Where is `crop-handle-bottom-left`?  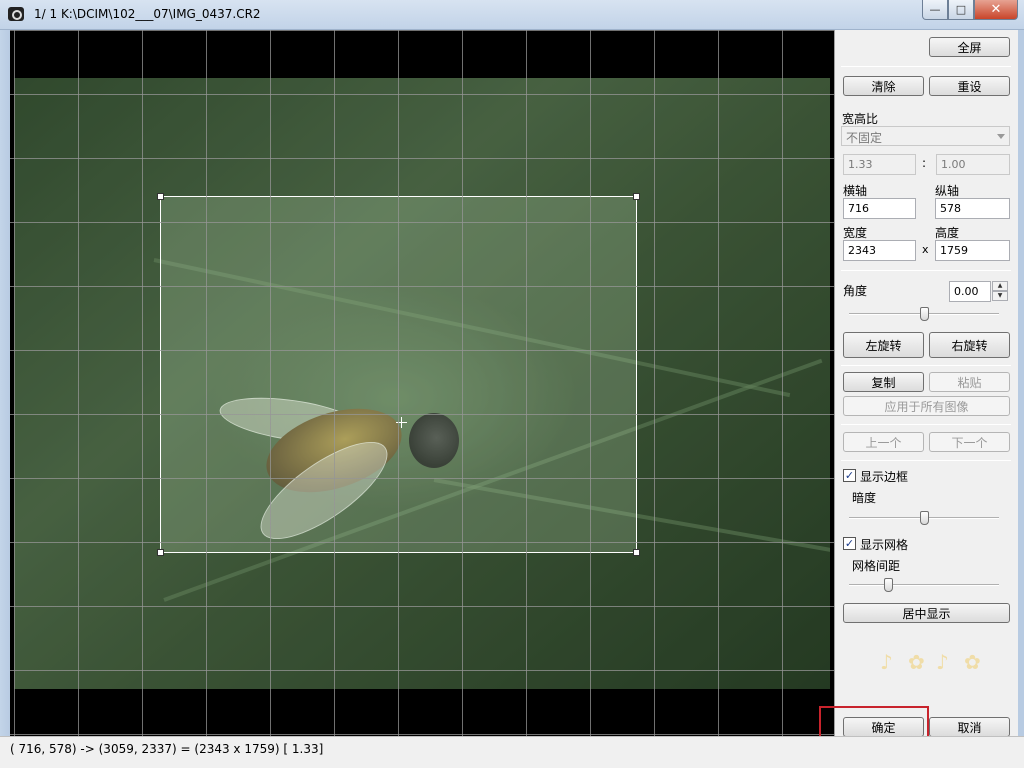
crop-handle-bottom-left is located at coordinates (160, 552).